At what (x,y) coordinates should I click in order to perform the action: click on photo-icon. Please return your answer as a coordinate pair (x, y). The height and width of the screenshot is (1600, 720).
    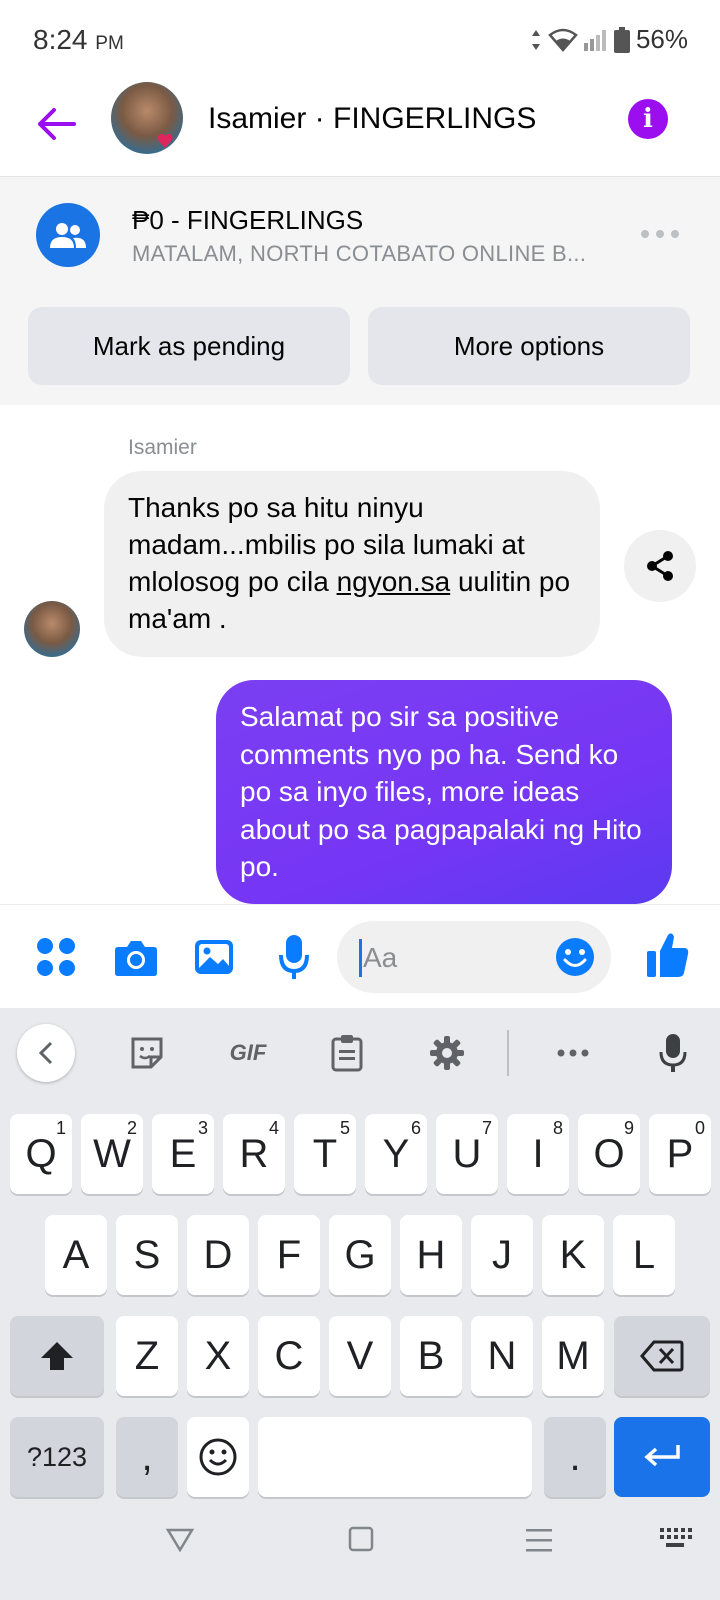
    Looking at the image, I should click on (214, 957).